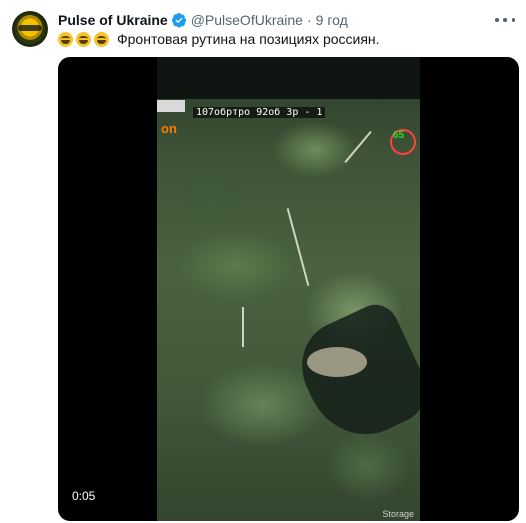 The image size is (526, 523). I want to click on tweet-time: 9 год, so click(332, 20).